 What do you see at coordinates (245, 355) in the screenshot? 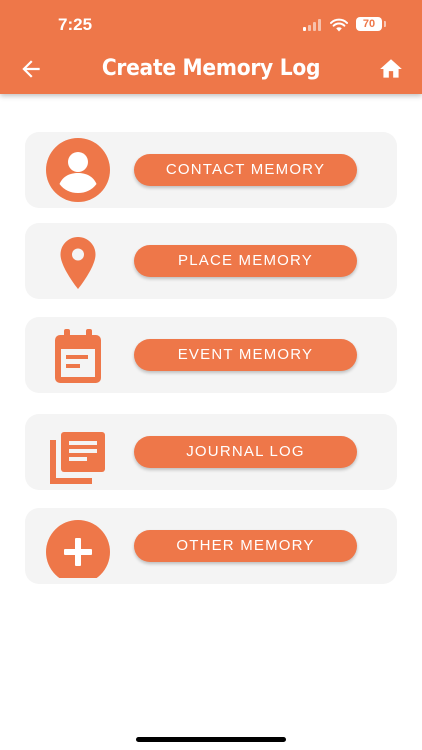
I see `event-memory-button: EVENT MEMORY` at bounding box center [245, 355].